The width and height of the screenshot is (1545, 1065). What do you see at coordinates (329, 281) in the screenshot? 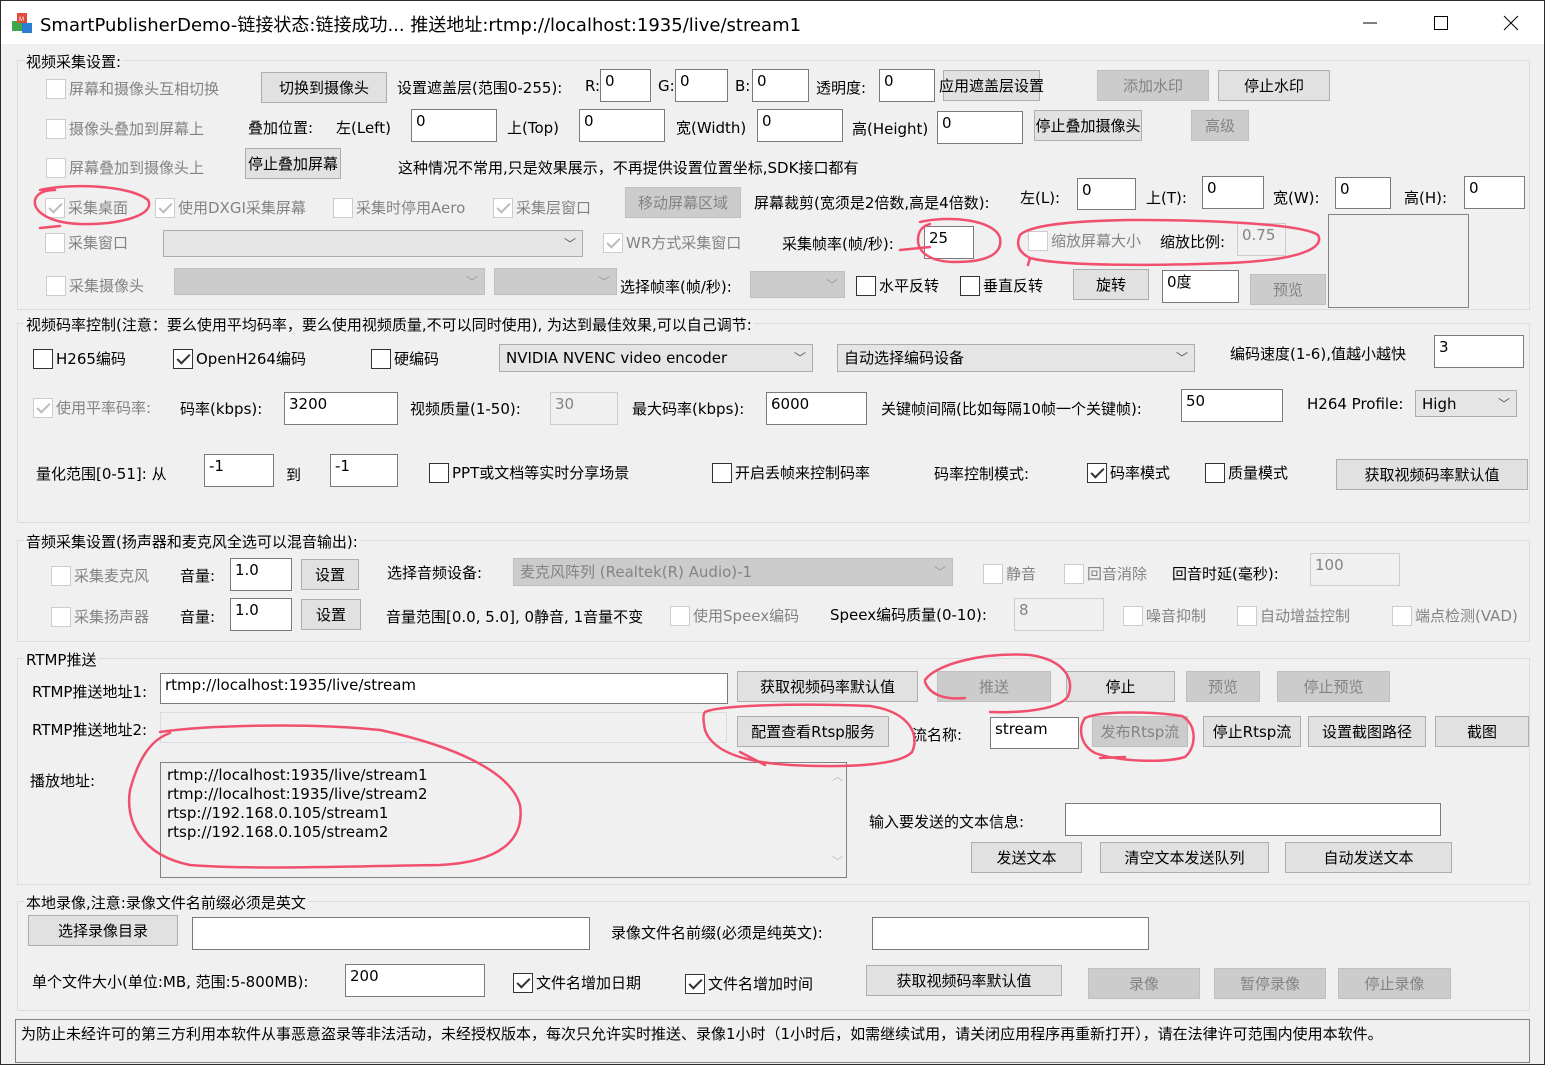
I see `camera-select: ﹀` at bounding box center [329, 281].